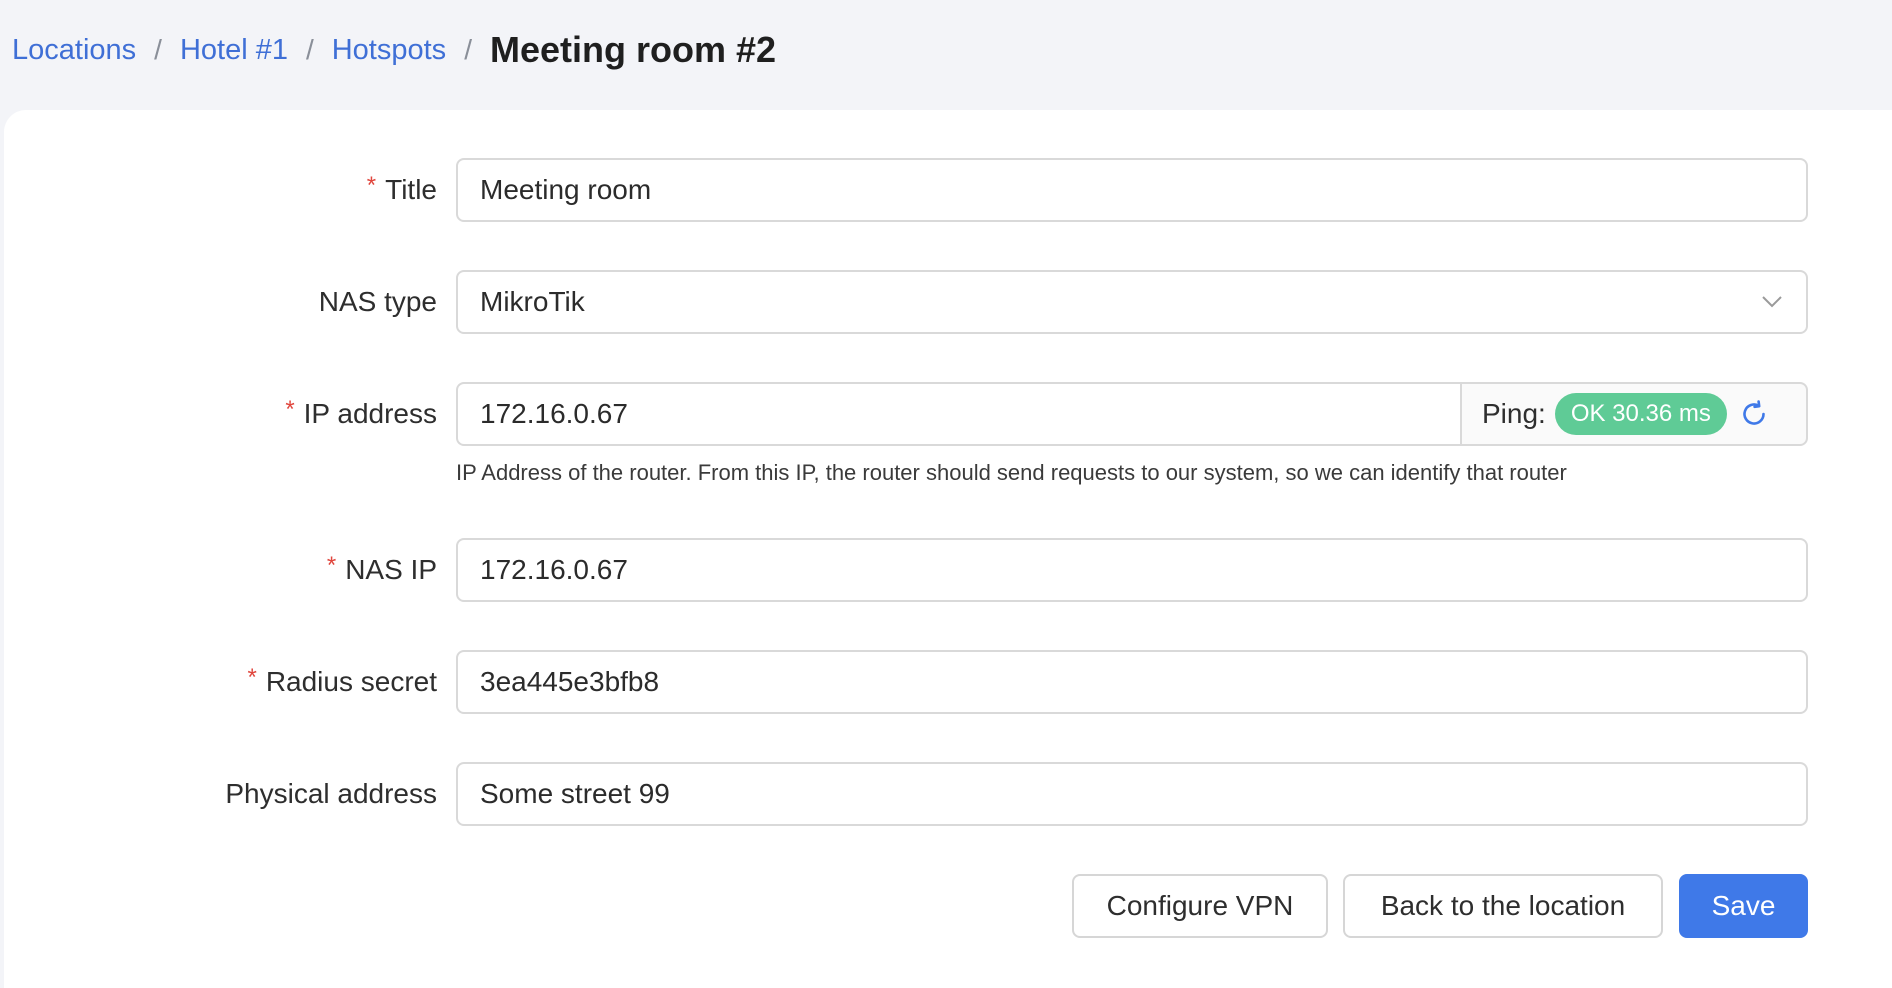 This screenshot has width=1892, height=988. I want to click on breadcrumb-hotel-link: Hotel #1, so click(234, 50).